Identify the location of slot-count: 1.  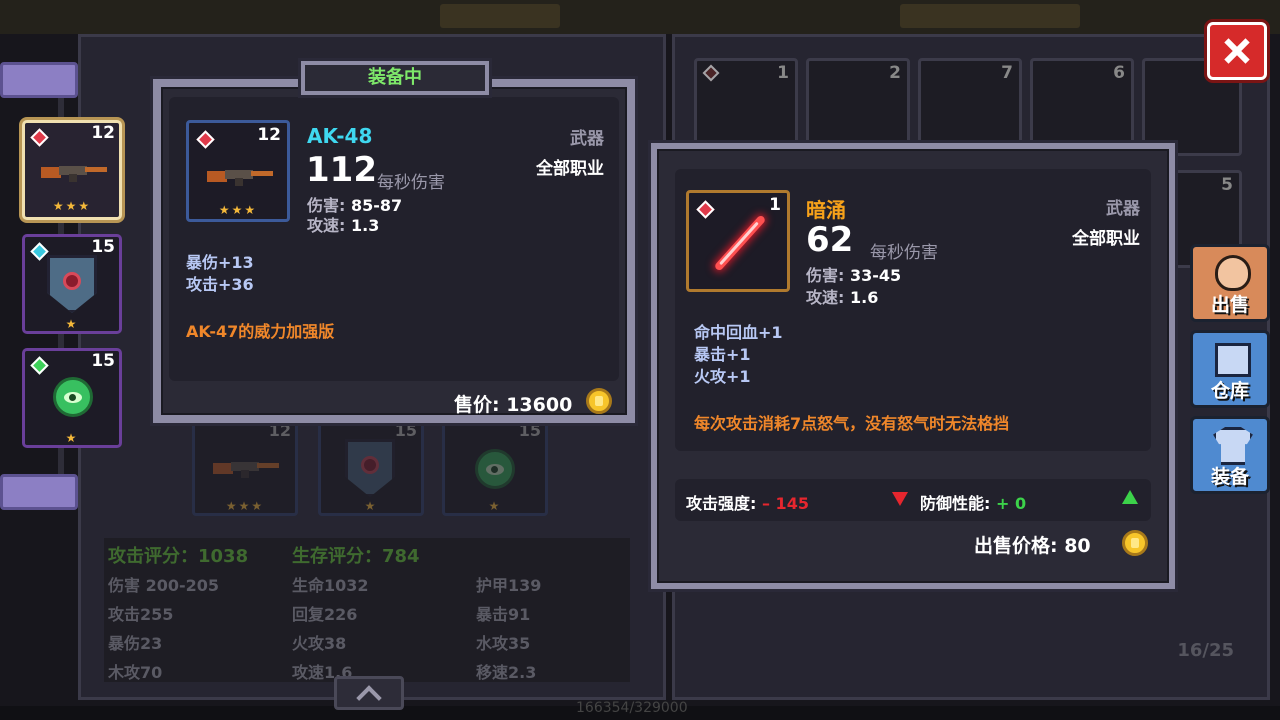
(783, 73).